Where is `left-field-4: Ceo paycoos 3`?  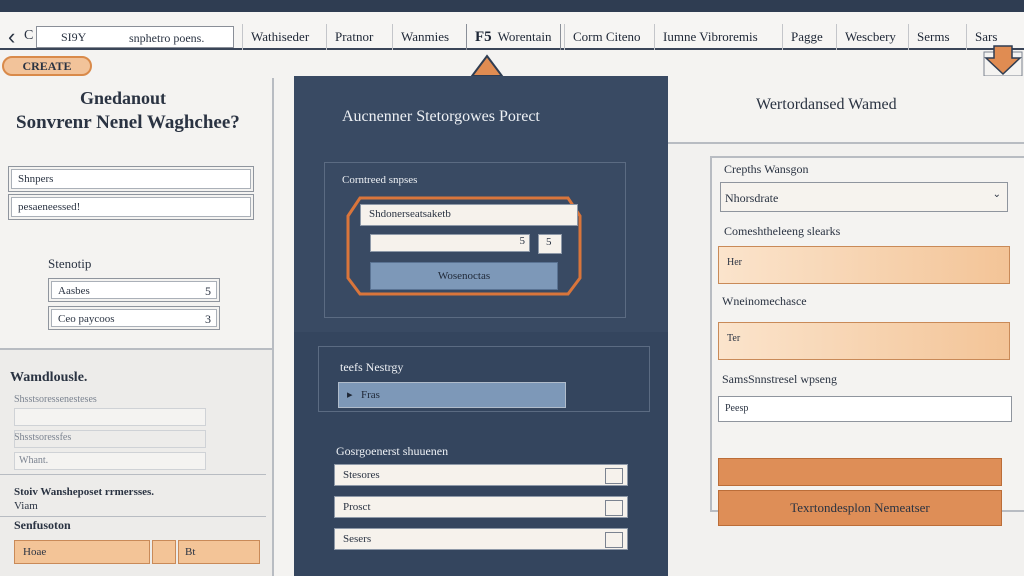
left-field-4: Ceo paycoos 3 is located at coordinates (134, 318).